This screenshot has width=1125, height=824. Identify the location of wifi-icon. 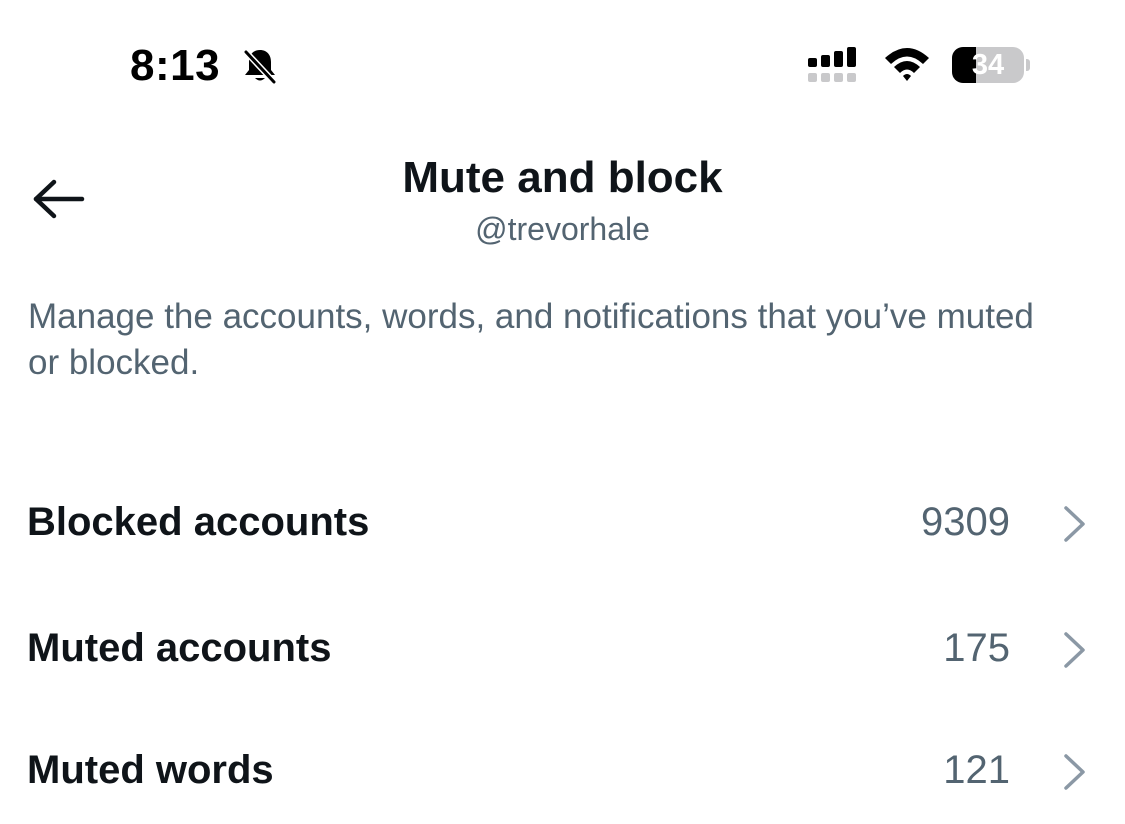
(907, 64).